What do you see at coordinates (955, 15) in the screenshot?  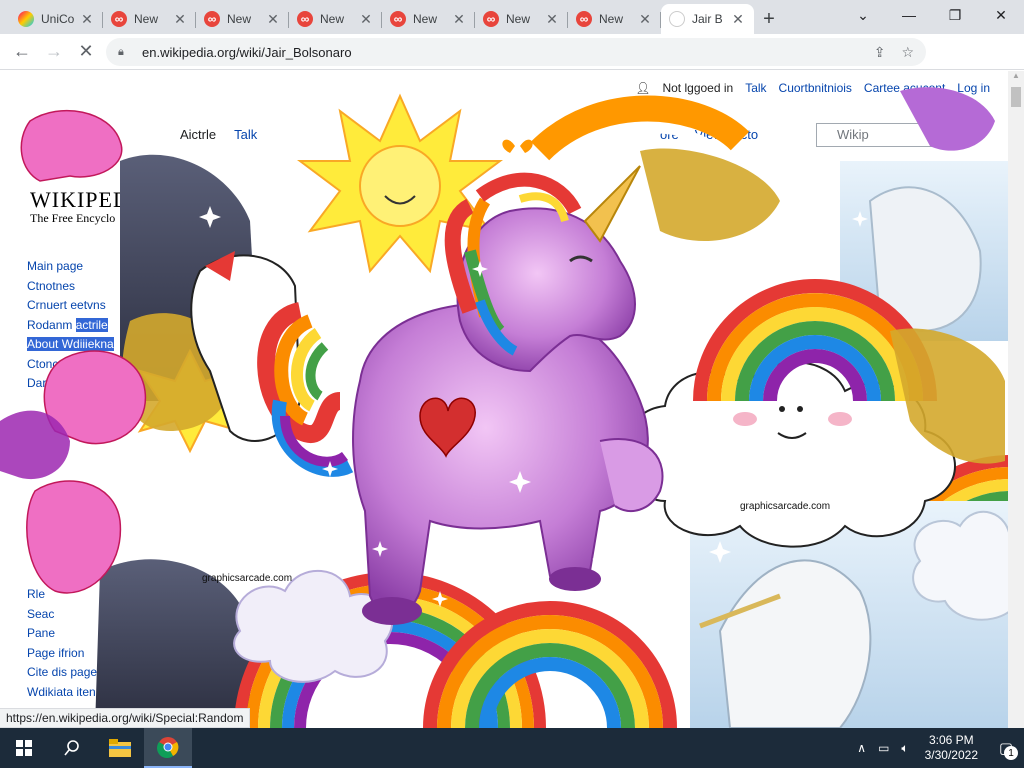 I see `restore-icon: ❐` at bounding box center [955, 15].